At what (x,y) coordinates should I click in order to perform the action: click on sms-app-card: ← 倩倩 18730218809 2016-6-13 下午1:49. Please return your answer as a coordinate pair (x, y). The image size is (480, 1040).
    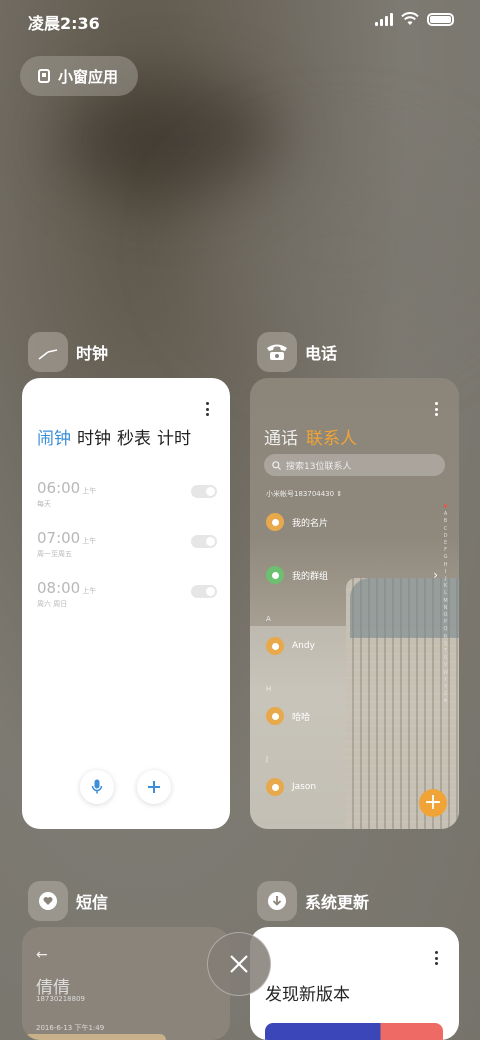
    Looking at the image, I should click on (126, 983).